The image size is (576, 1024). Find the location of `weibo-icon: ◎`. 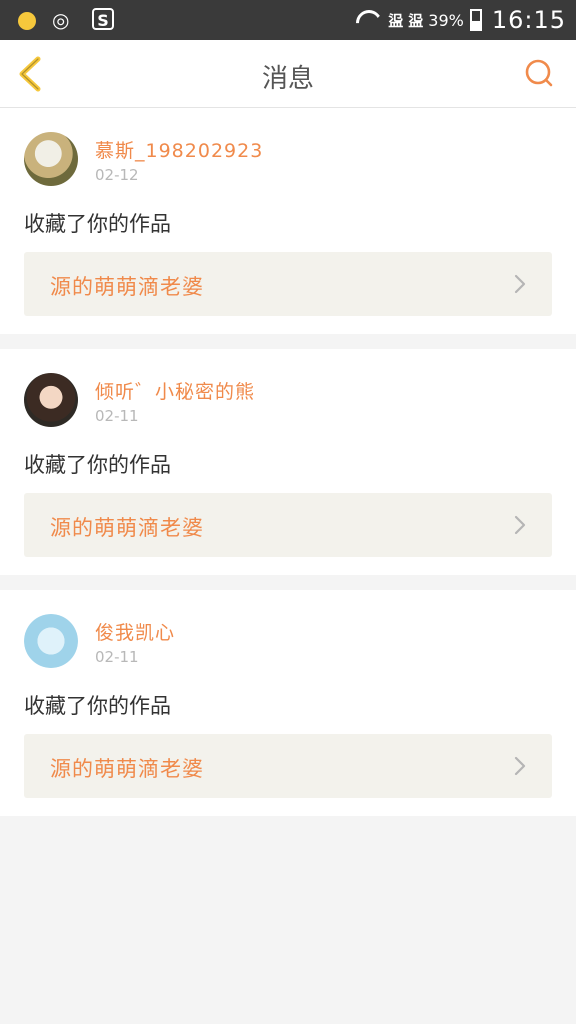

weibo-icon: ◎ is located at coordinates (61, 20).